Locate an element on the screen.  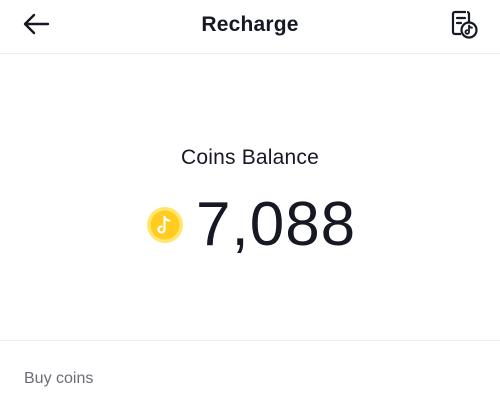
coin-icon is located at coordinates (165, 225).